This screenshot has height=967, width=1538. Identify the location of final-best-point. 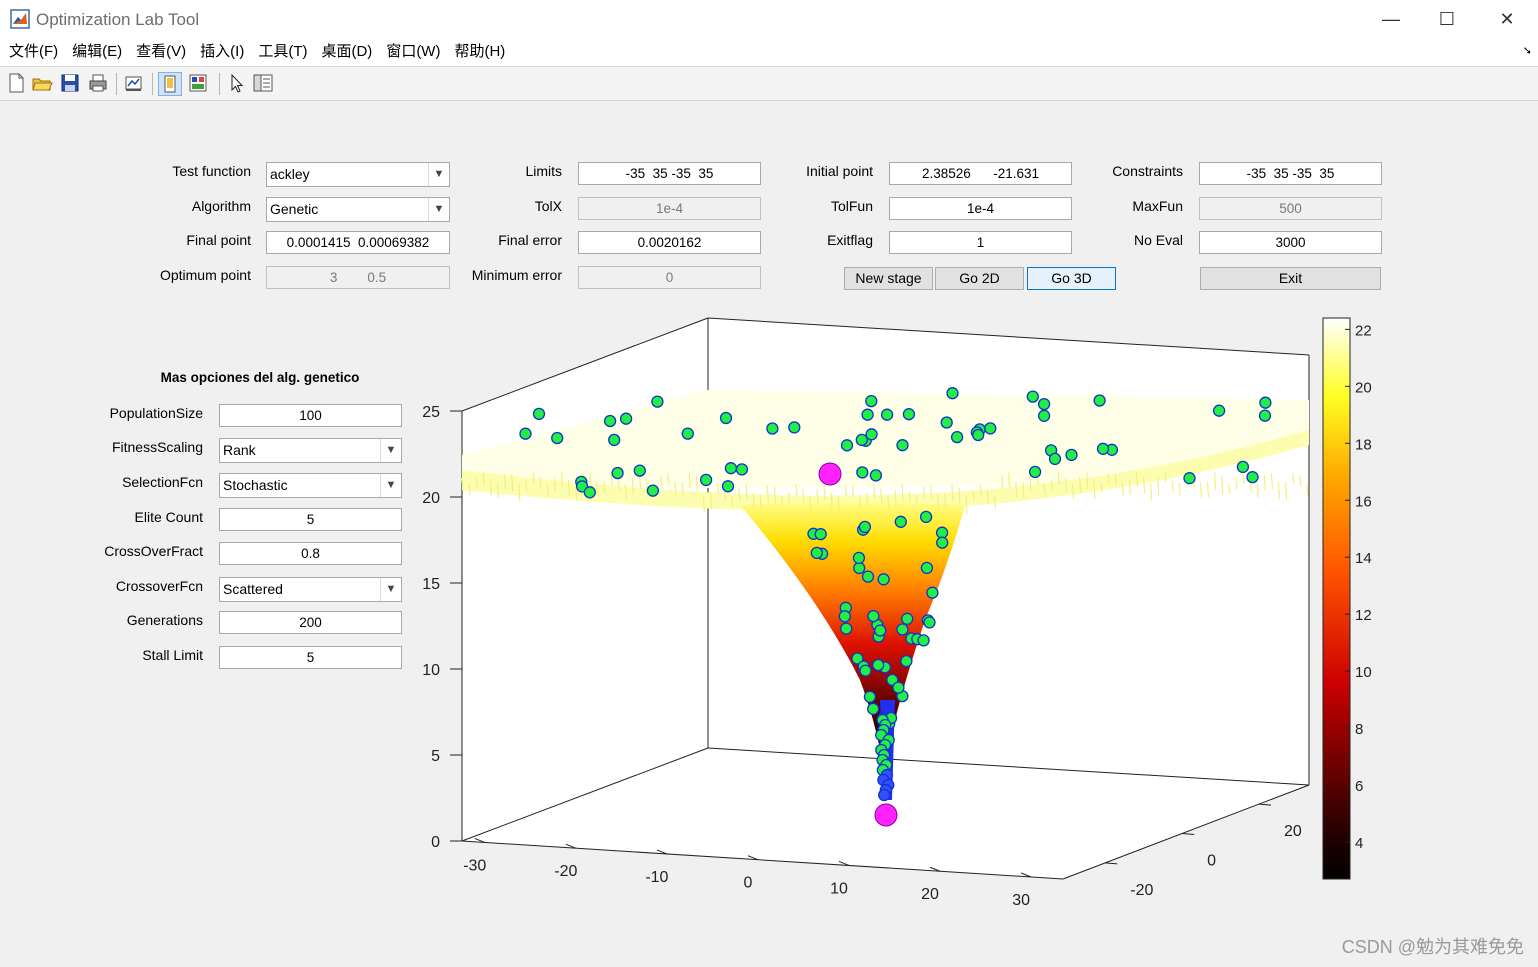
(886, 815).